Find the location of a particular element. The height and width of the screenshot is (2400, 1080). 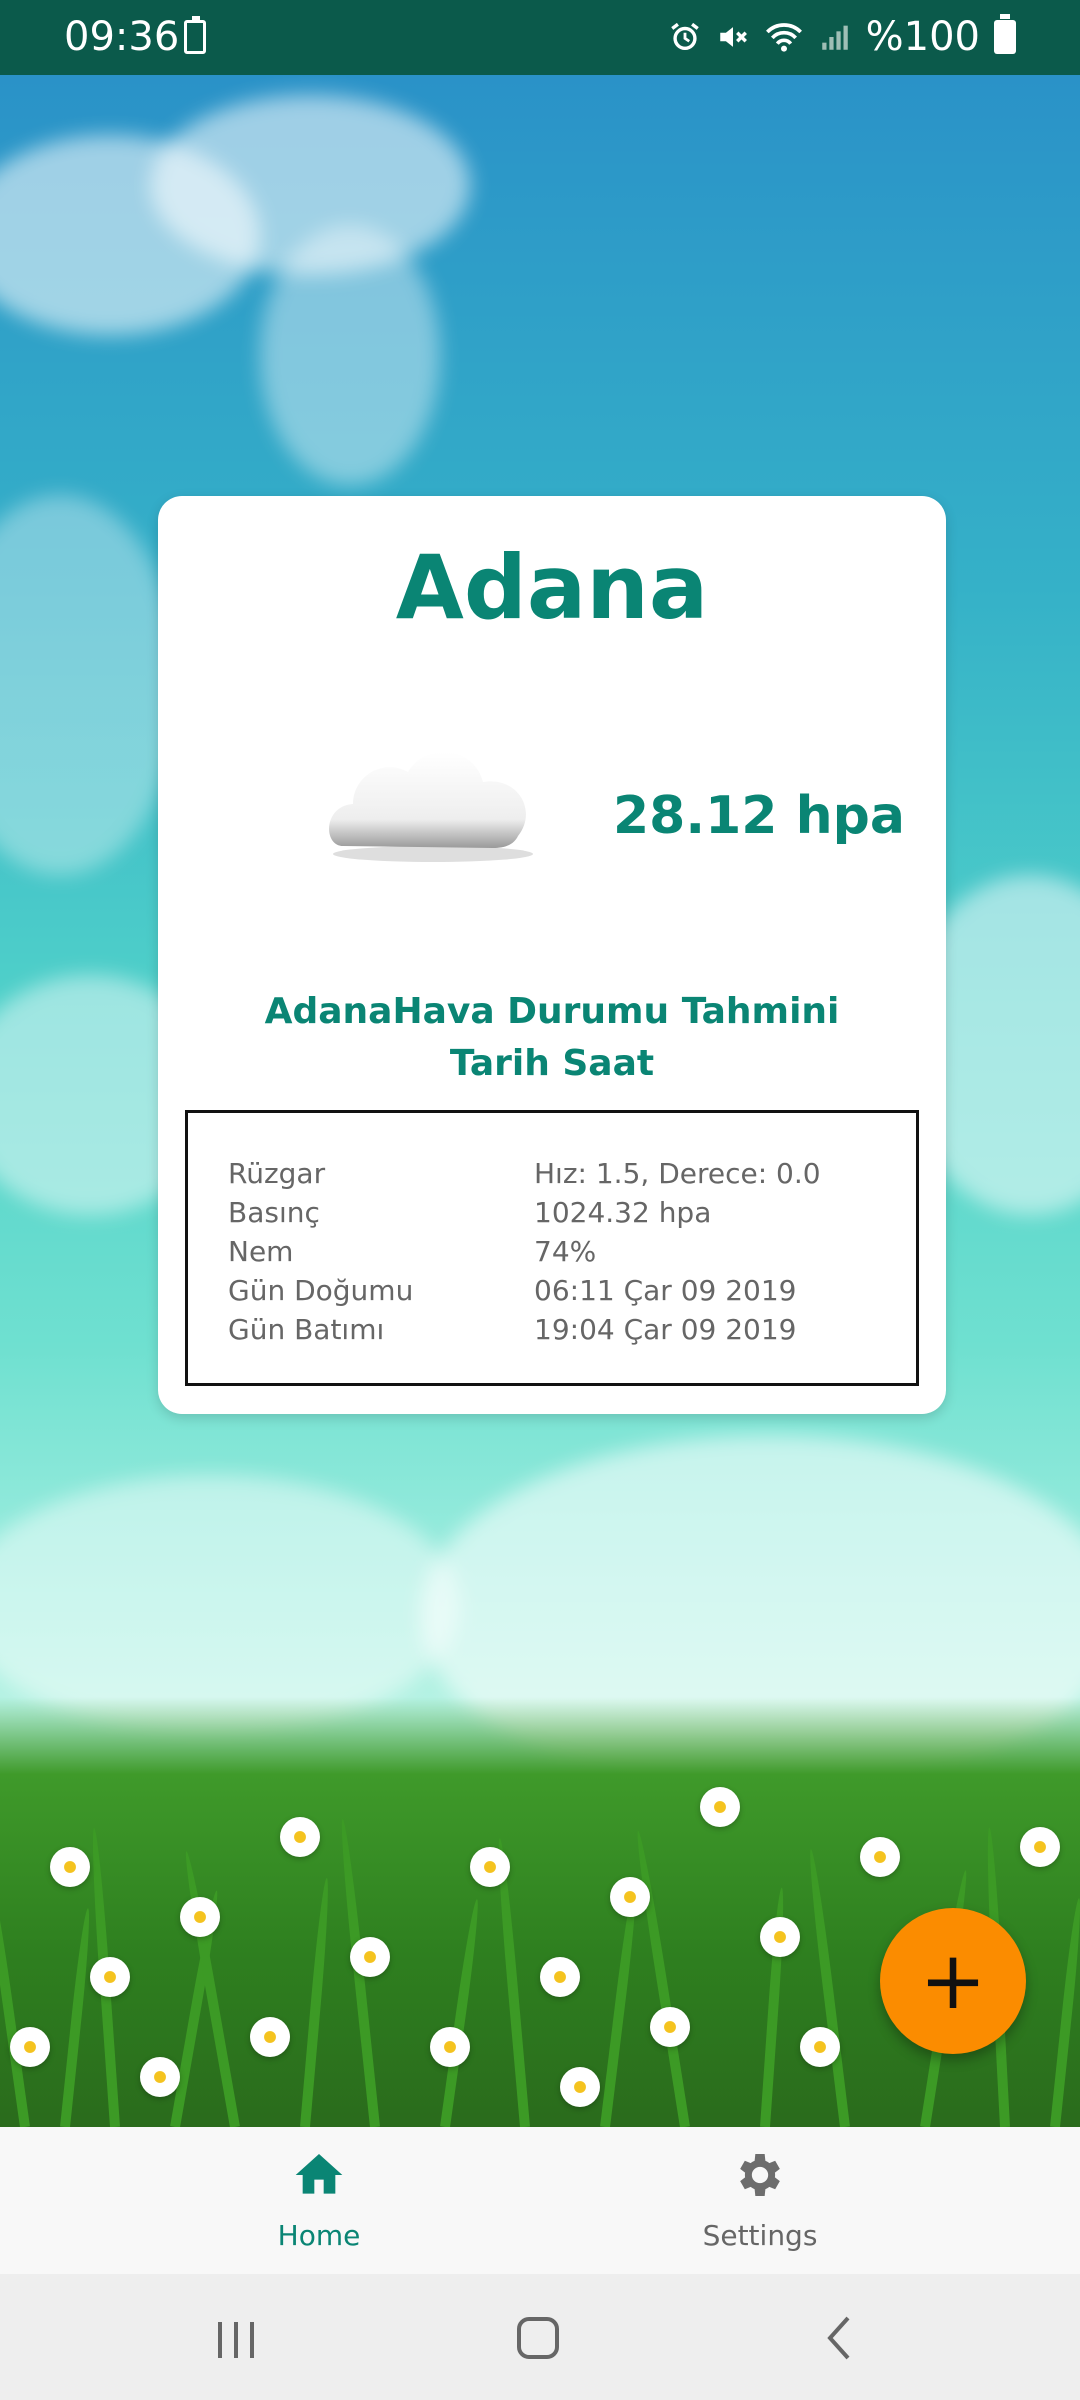

details-label: Nem is located at coordinates (261, 1251).